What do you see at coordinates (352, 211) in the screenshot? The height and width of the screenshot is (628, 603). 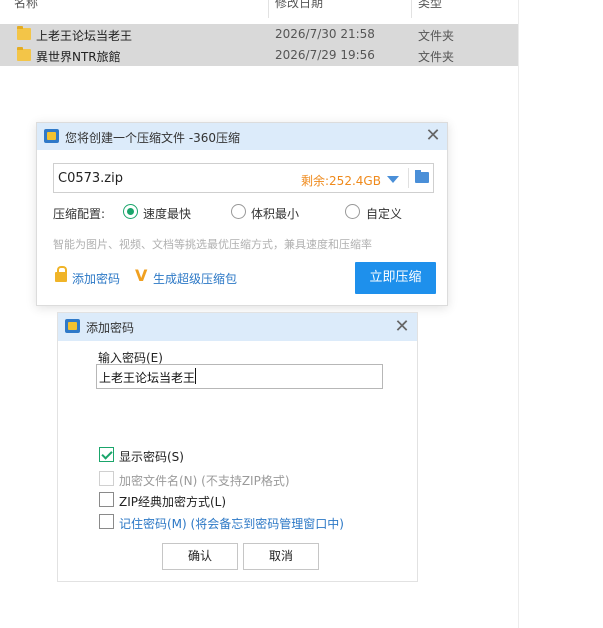 I see `radio-custom` at bounding box center [352, 211].